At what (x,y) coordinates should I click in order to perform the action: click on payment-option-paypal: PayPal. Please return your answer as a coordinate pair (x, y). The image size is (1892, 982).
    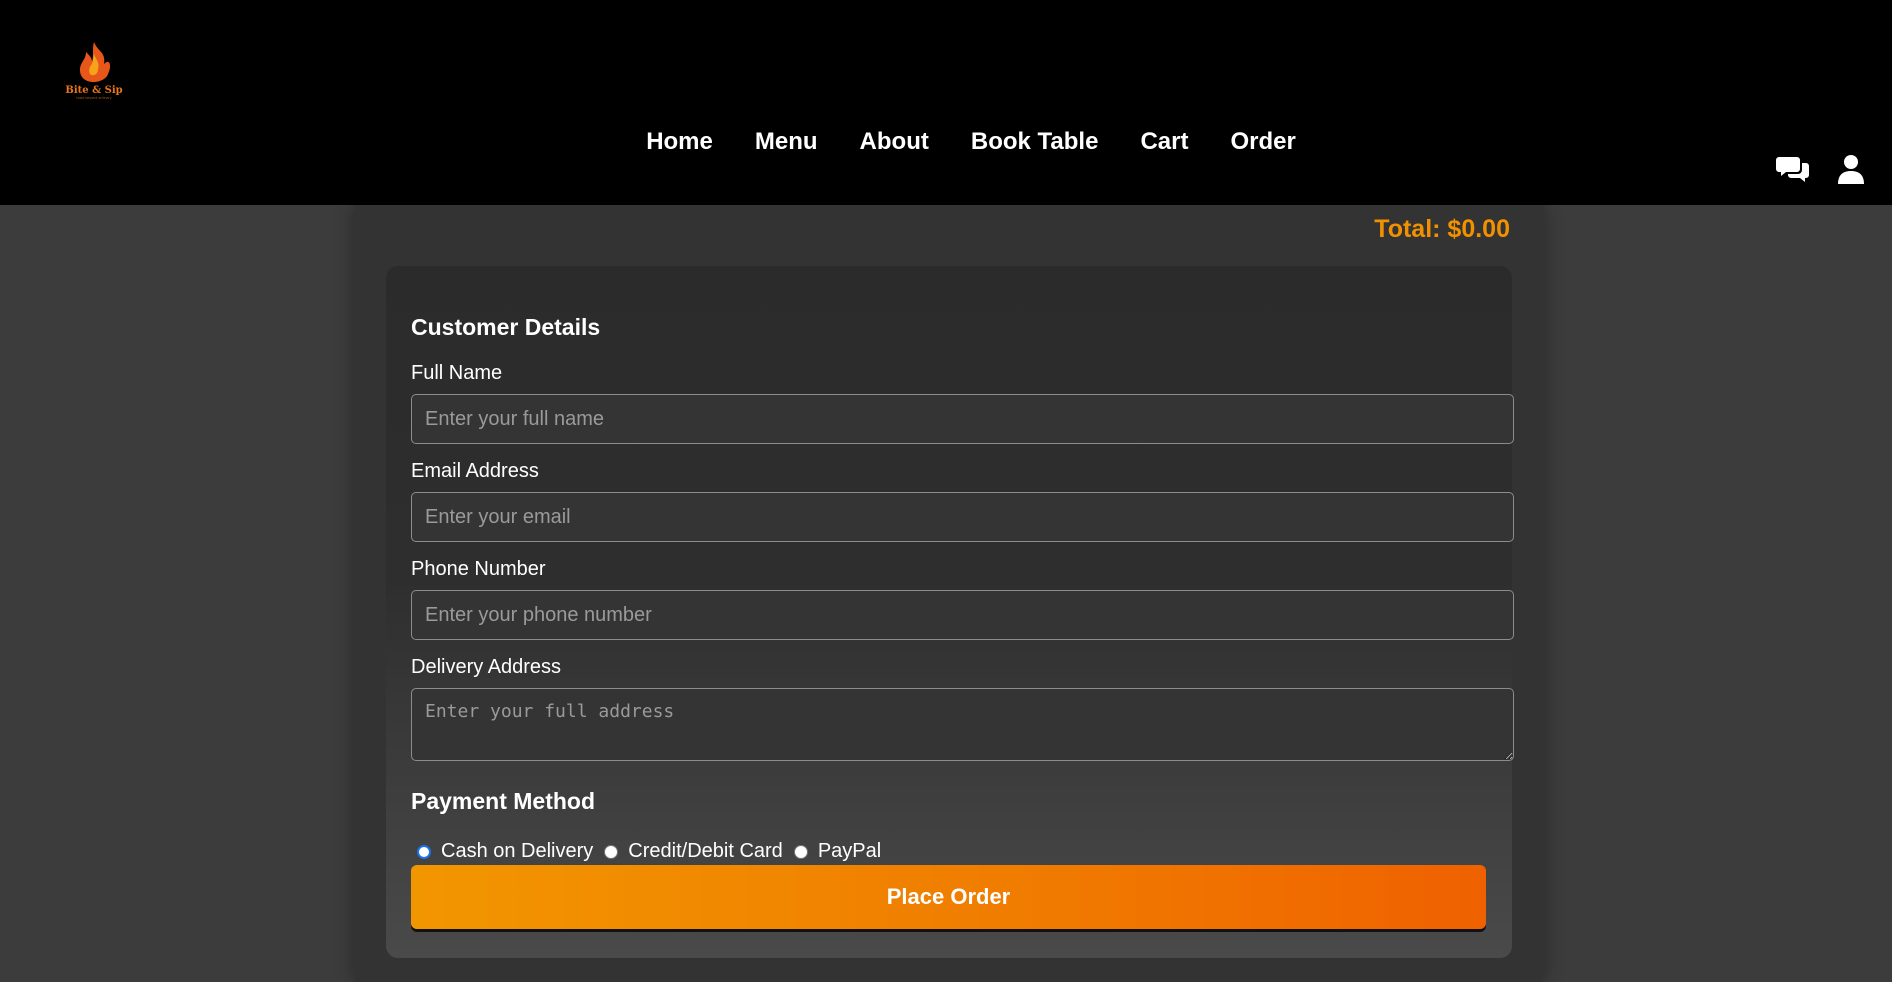
    Looking at the image, I should click on (837, 851).